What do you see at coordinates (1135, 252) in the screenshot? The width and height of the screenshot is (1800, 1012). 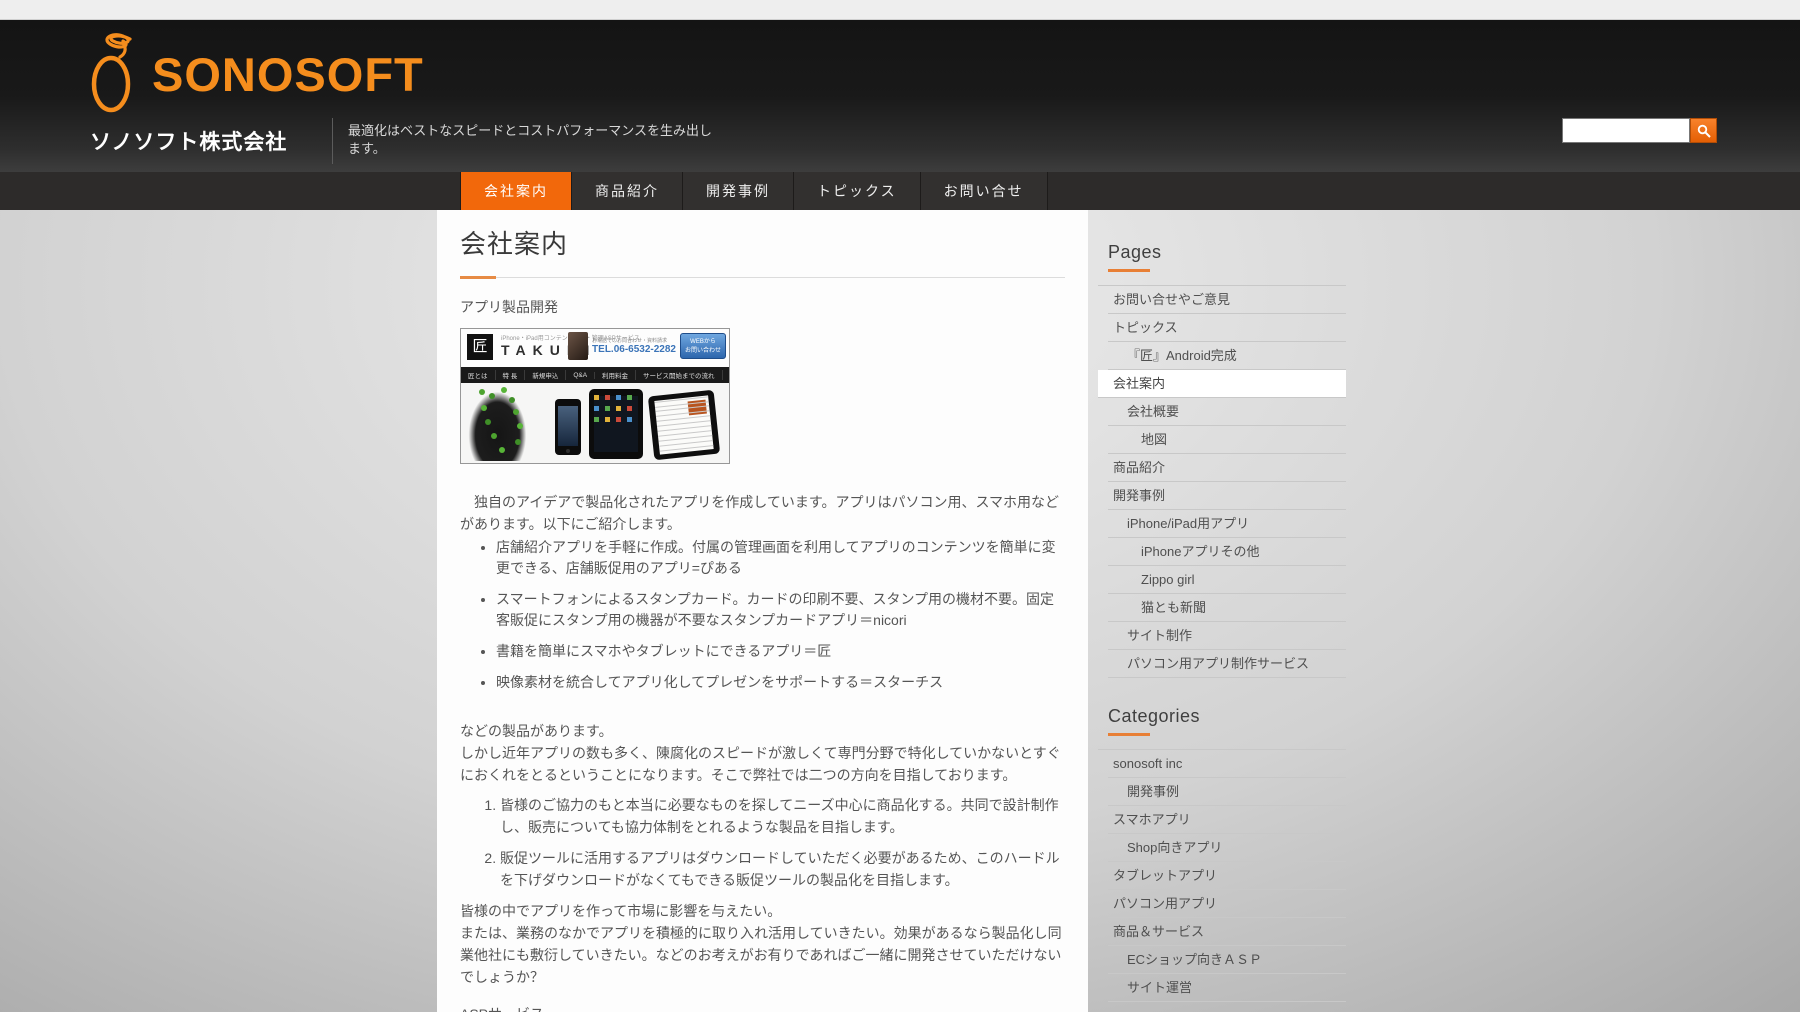 I see `pages-heading: Pages` at bounding box center [1135, 252].